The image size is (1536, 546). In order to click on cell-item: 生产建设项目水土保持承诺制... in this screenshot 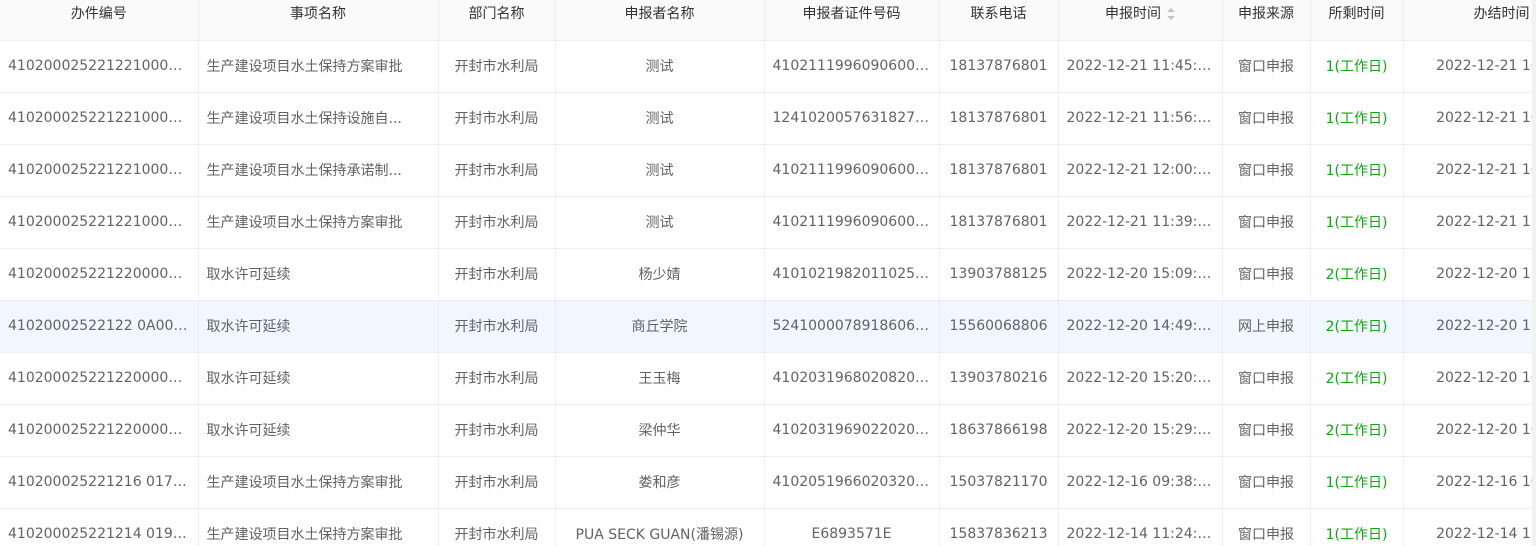, I will do `click(318, 170)`.